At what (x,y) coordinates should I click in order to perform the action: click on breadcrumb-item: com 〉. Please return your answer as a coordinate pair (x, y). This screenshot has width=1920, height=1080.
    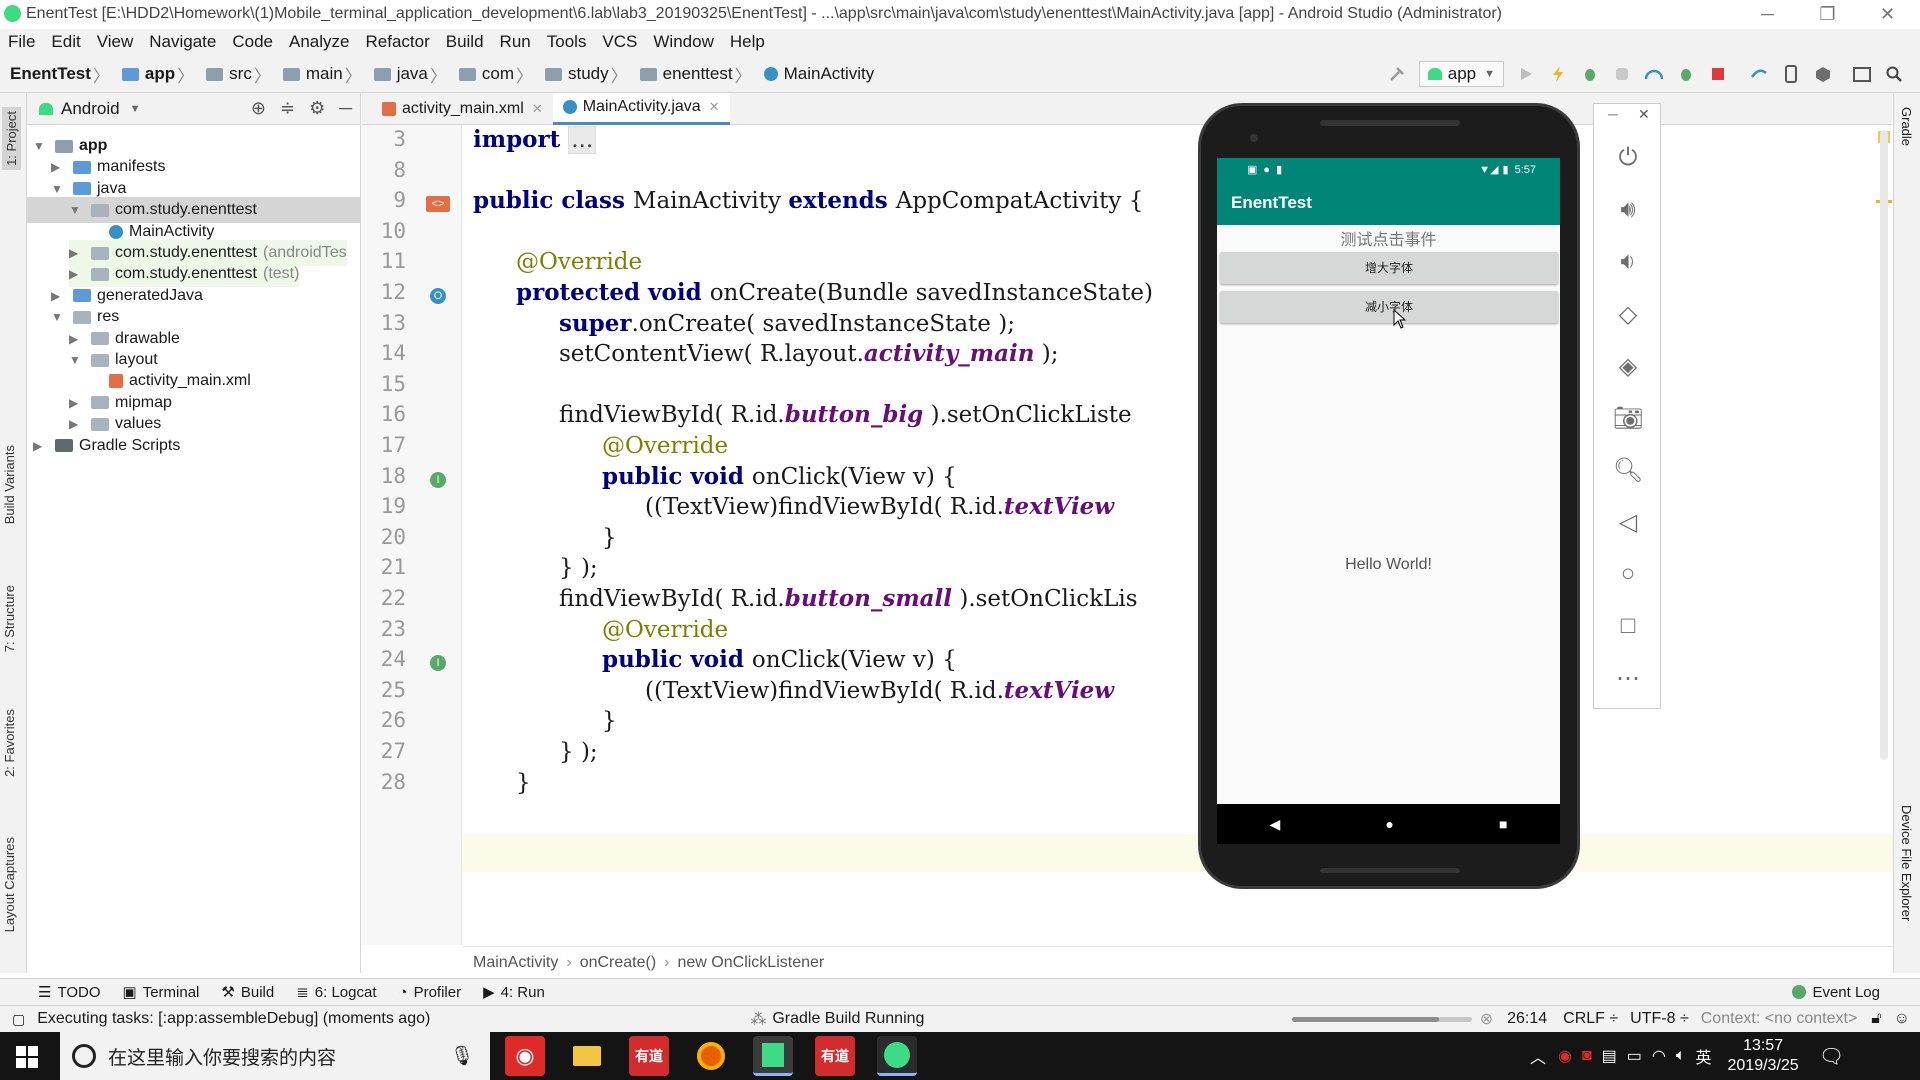
    Looking at the image, I should click on (498, 74).